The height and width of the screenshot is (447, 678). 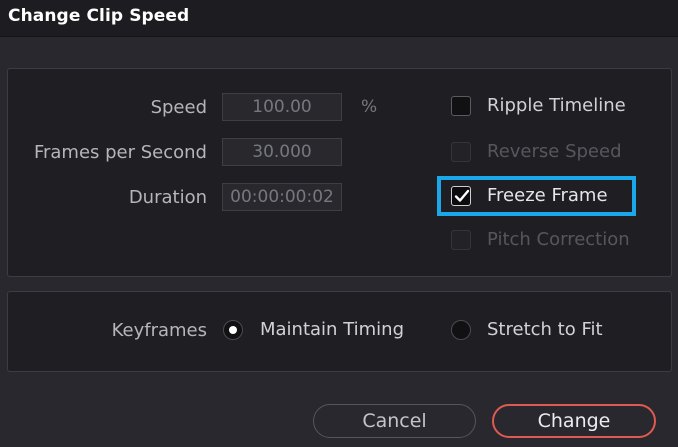 What do you see at coordinates (547, 195) in the screenshot?
I see `freeze-frame-label: Freeze Frame` at bounding box center [547, 195].